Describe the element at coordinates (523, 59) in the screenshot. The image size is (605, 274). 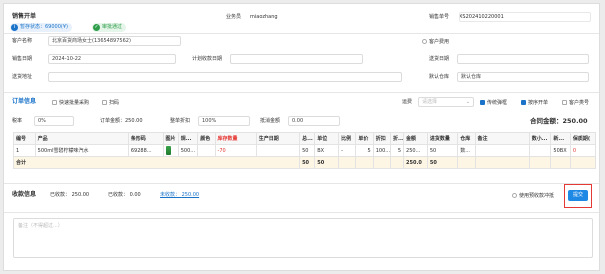
I see `delivery-date-input` at that location.